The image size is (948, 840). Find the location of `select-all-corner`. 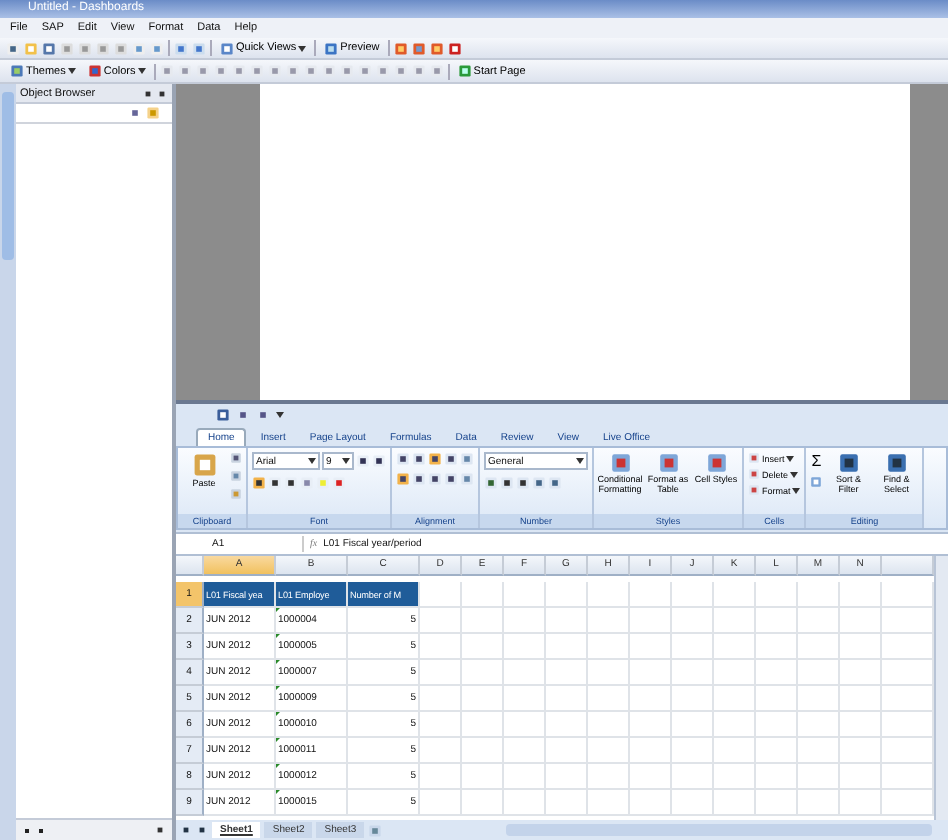

select-all-corner is located at coordinates (190, 566).